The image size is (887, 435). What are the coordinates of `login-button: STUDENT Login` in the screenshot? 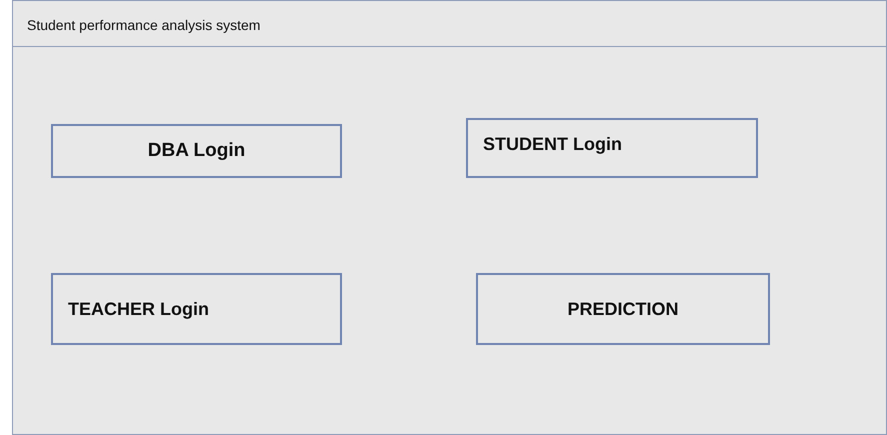 It's located at (612, 148).